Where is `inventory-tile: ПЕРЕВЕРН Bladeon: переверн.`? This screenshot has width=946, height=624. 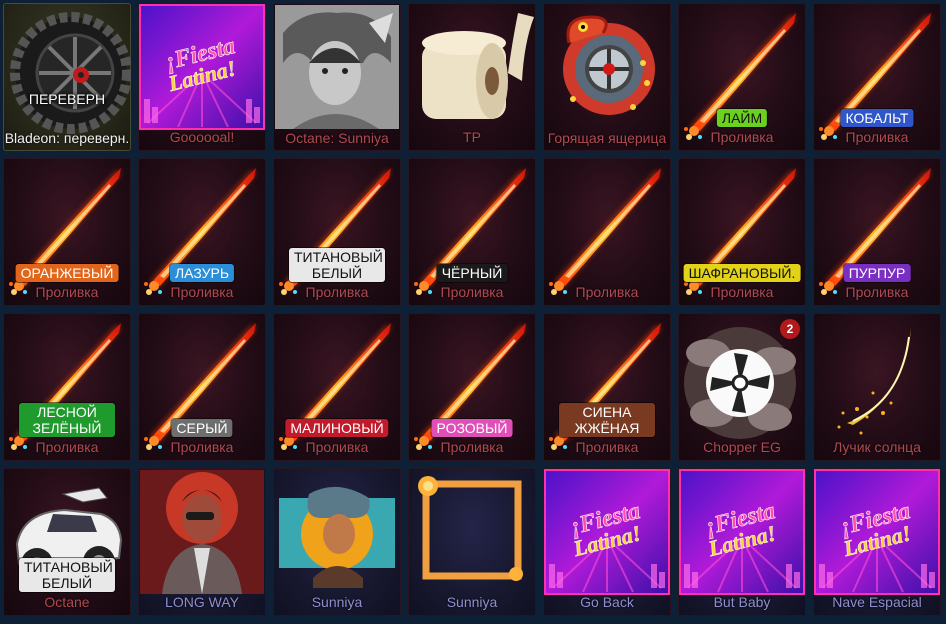
inventory-tile: ПЕРЕВЕРН Bladeon: переверн. is located at coordinates (67, 77).